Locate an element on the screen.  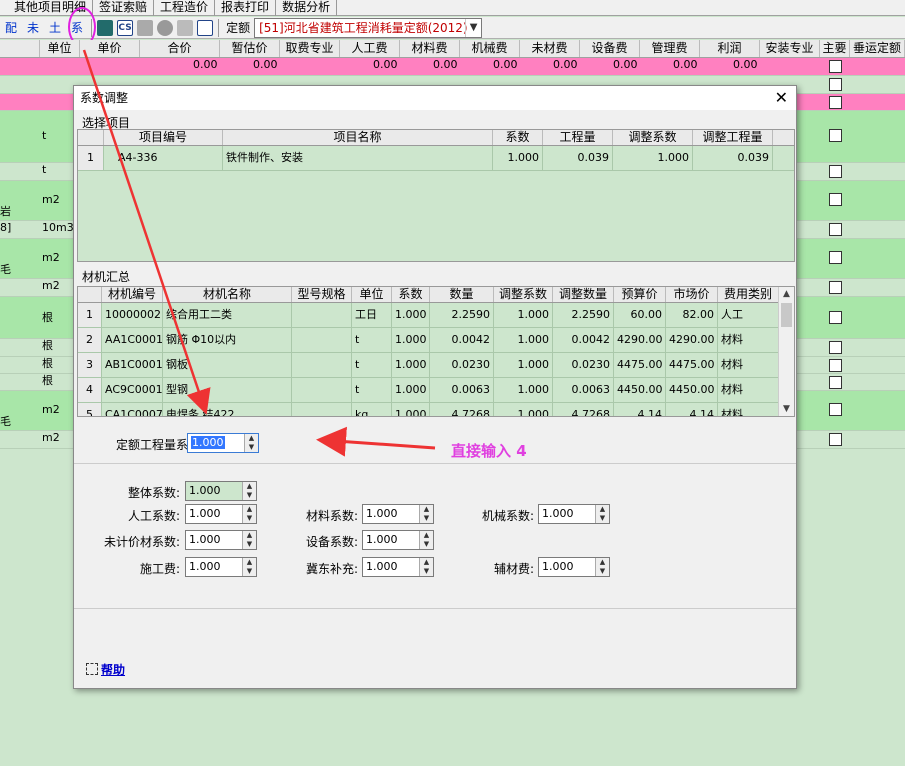
material-type: 材料 is located at coordinates (748, 390).